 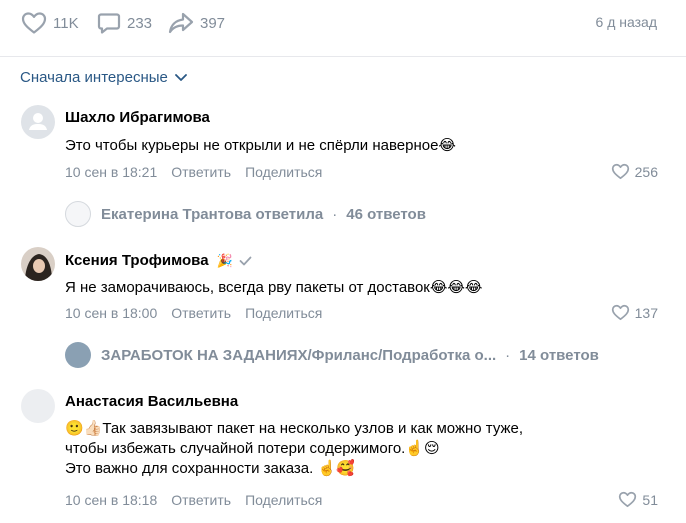 What do you see at coordinates (111, 500) in the screenshot?
I see `comment-date: 10 сен в 18:18` at bounding box center [111, 500].